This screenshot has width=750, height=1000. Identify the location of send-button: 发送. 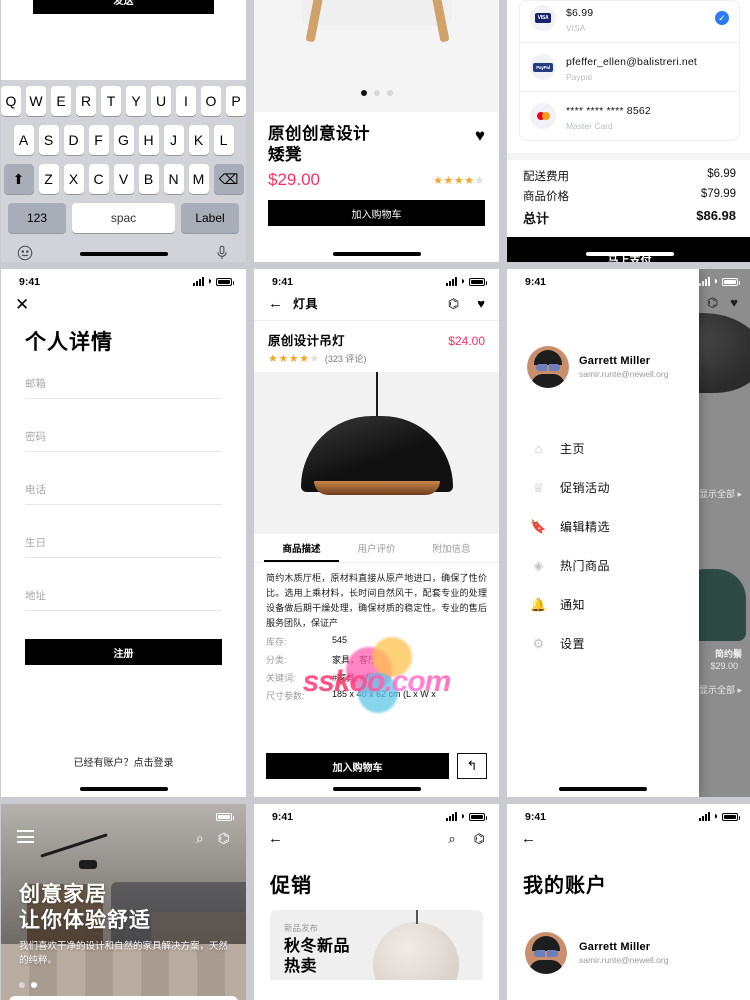
(123, 7).